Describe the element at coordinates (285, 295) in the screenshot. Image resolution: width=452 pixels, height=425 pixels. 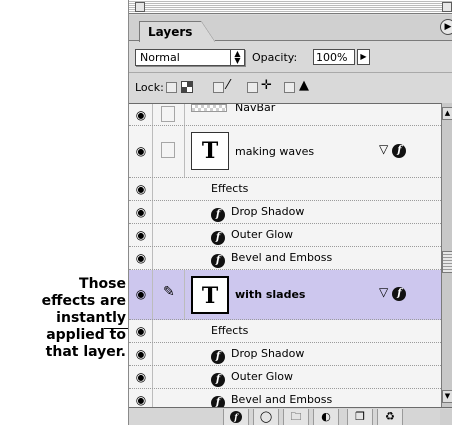
I see `layer-row-with-slades: ◉ ✎ T with slades ▽ f` at that location.